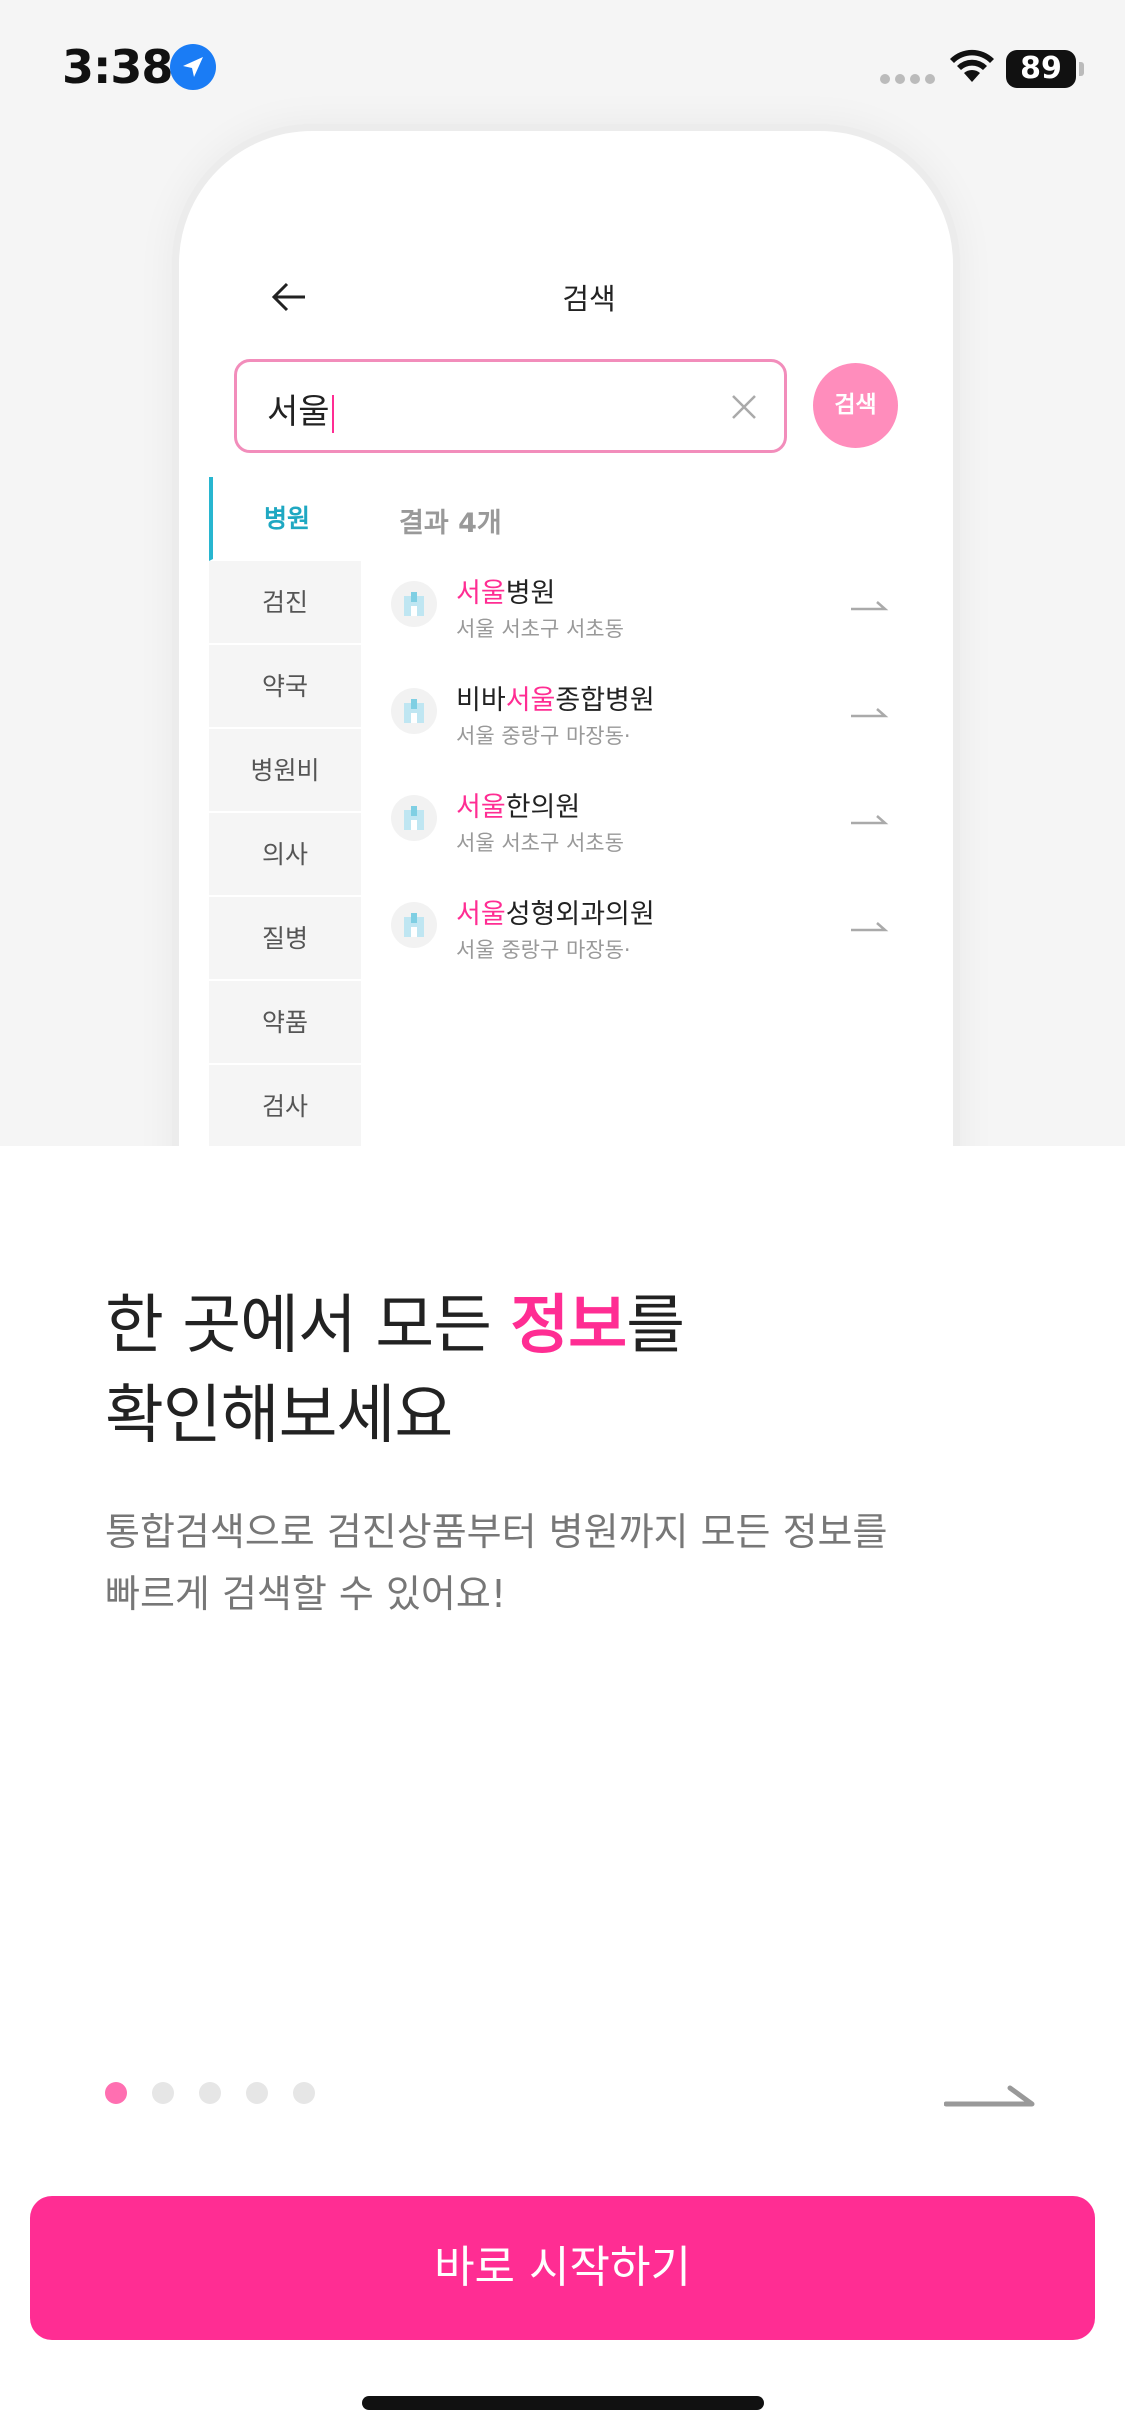 Image resolution: width=1125 pixels, height=2436 pixels. What do you see at coordinates (543, 807) in the screenshot?
I see `result-name-suffix: 한의원` at bounding box center [543, 807].